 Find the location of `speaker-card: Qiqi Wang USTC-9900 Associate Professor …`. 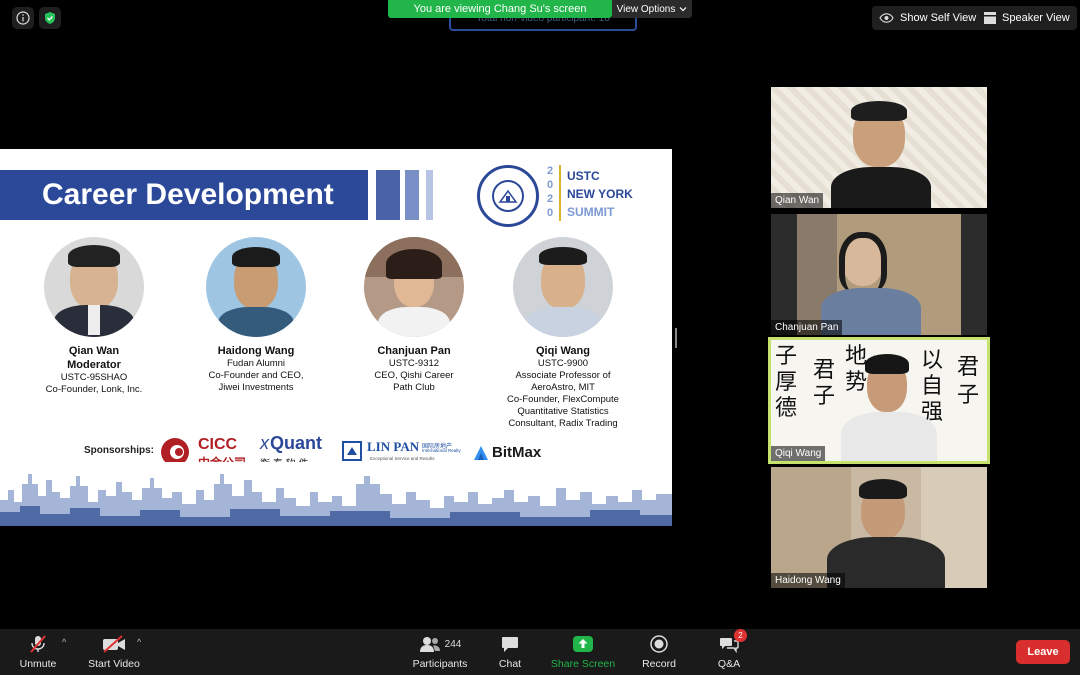

speaker-card: Qiqi Wang USTC-9900 Associate Professor … is located at coordinates (563, 333).